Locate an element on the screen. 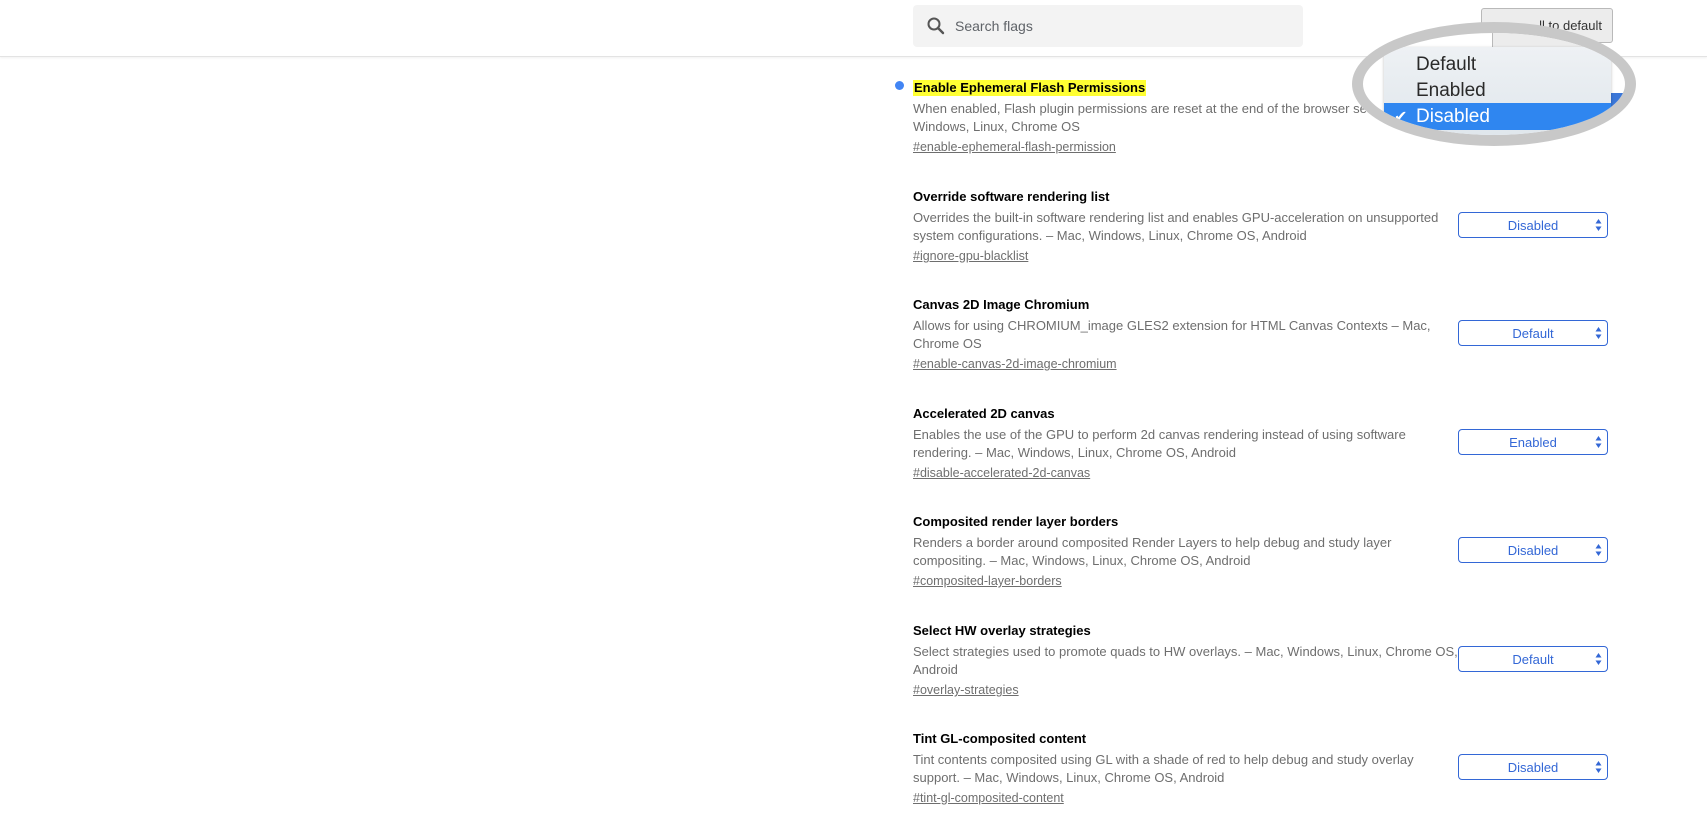 The image size is (1707, 828). modified-indicator-dot is located at coordinates (899, 85).